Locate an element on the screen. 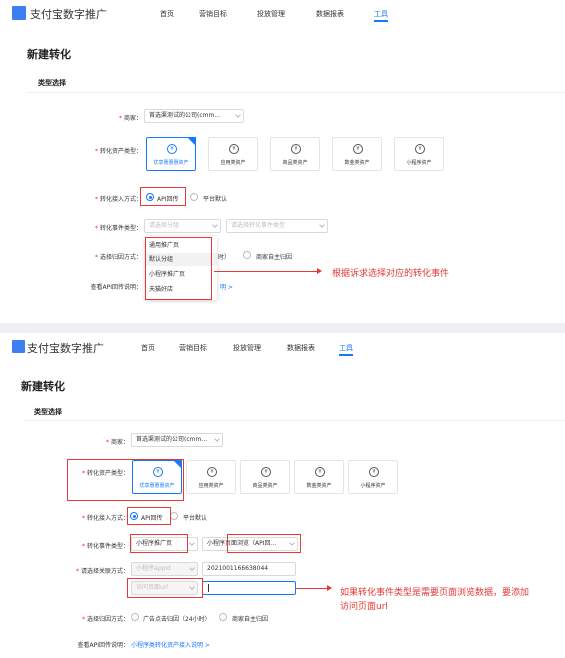 The image size is (565, 658). dropdown-item: 通用推广页 is located at coordinates (181, 245).